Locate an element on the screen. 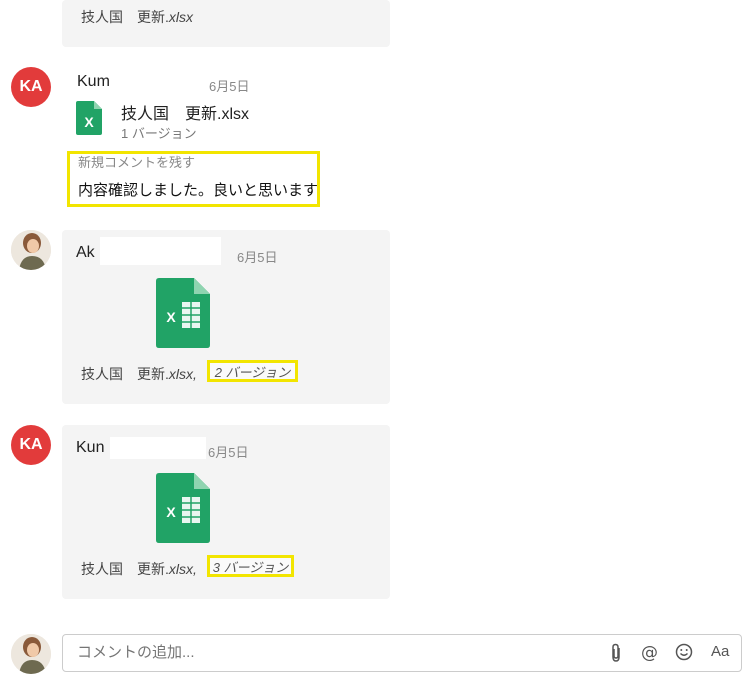 The image size is (747, 682). file-card-top: 技人国 更新.xlsx is located at coordinates (226, 23).